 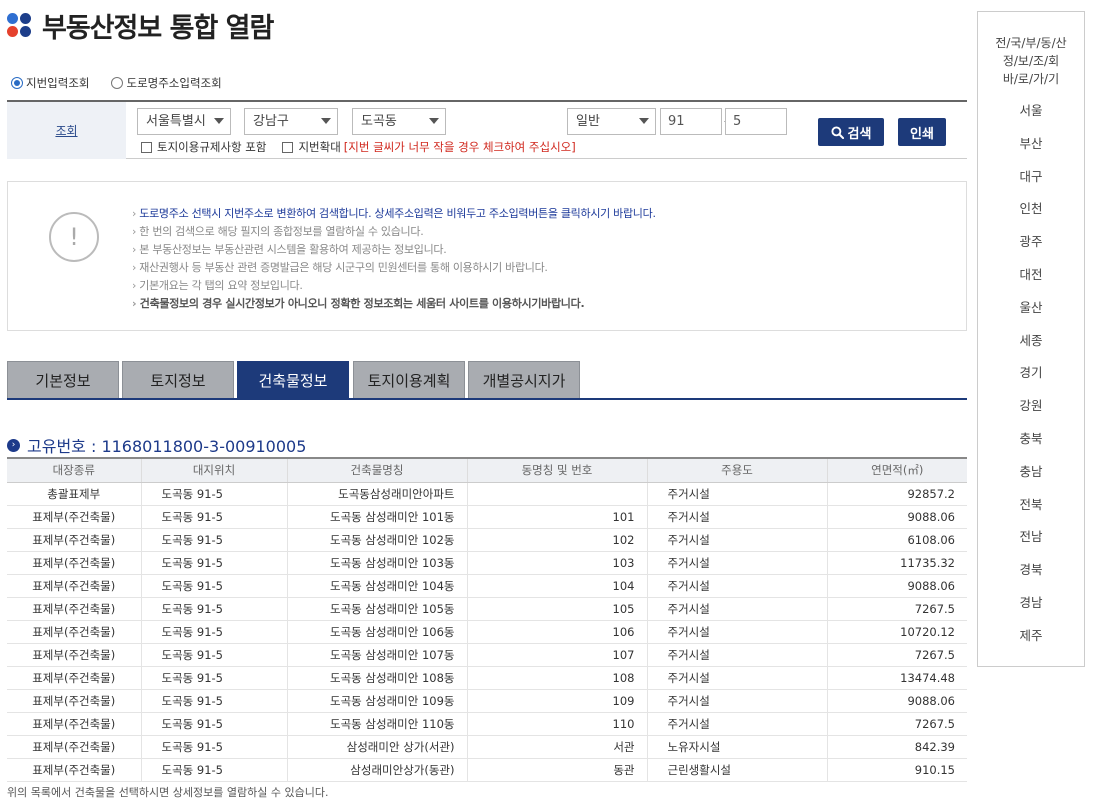 What do you see at coordinates (896, 747) in the screenshot?
I see `table-cell: 842.39` at bounding box center [896, 747].